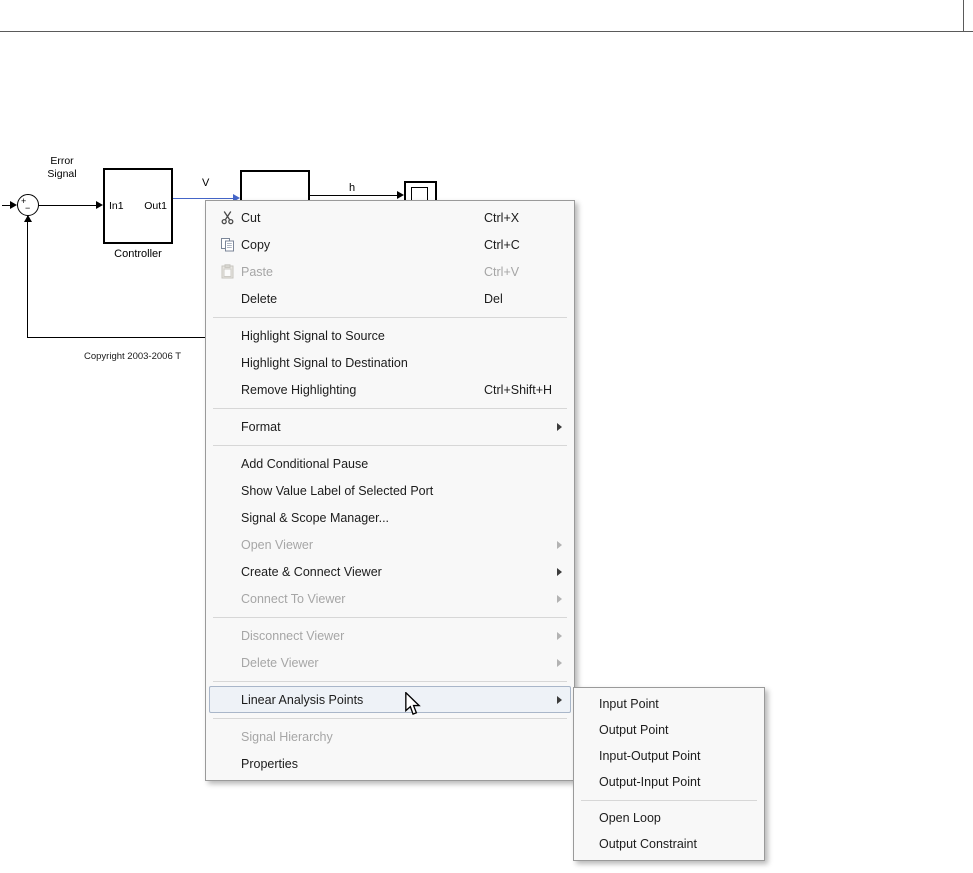 The width and height of the screenshot is (973, 873). I want to click on menu-item-label: Open Loop, so click(630, 818).